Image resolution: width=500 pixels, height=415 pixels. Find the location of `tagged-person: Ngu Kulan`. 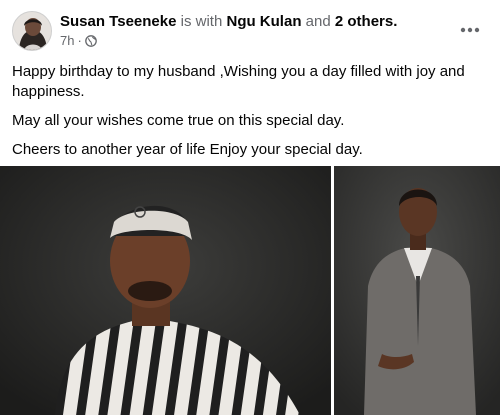

tagged-person: Ngu Kulan is located at coordinates (263, 21).